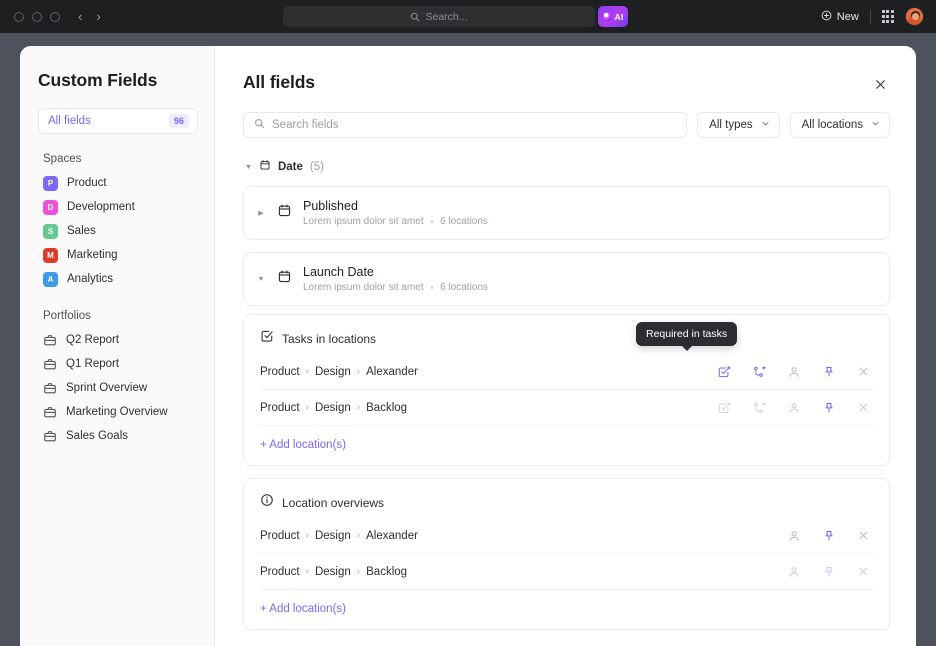  What do you see at coordinates (284, 279) in the screenshot?
I see `calendar-icon` at bounding box center [284, 279].